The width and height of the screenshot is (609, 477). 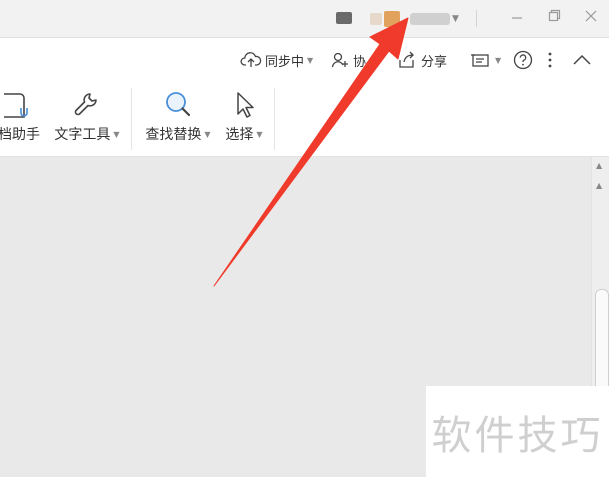 I want to click on toolbar-settings-button: ▼, so click(x=485, y=60).